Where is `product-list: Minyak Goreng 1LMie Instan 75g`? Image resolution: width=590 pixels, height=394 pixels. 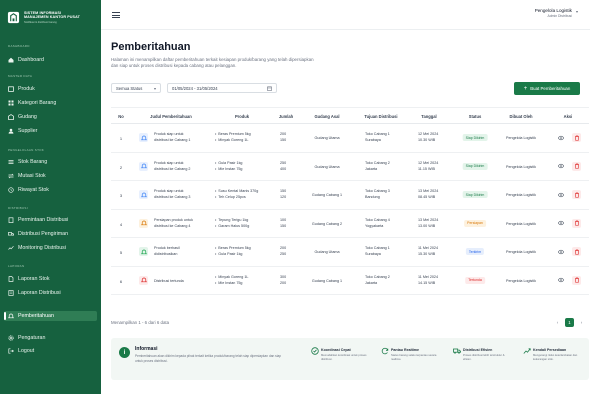 product-list: Minyak Goreng 1LMie Instan 75g is located at coordinates (231, 280).